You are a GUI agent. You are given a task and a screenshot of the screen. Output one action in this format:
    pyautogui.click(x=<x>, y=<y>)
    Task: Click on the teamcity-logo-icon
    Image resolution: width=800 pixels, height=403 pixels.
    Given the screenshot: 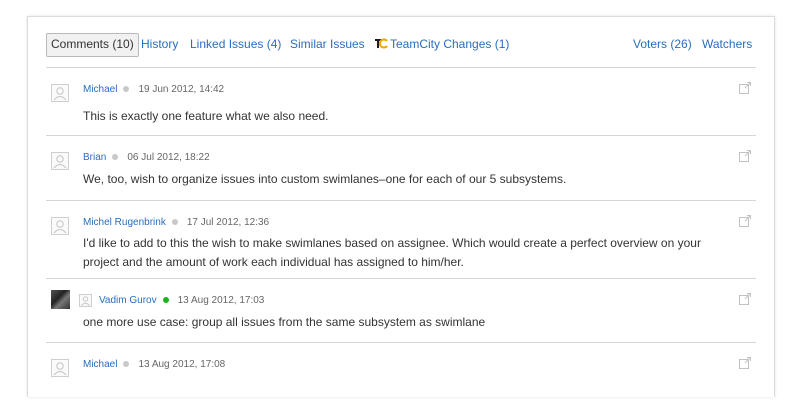 What is the action you would take?
    pyautogui.click(x=381, y=43)
    